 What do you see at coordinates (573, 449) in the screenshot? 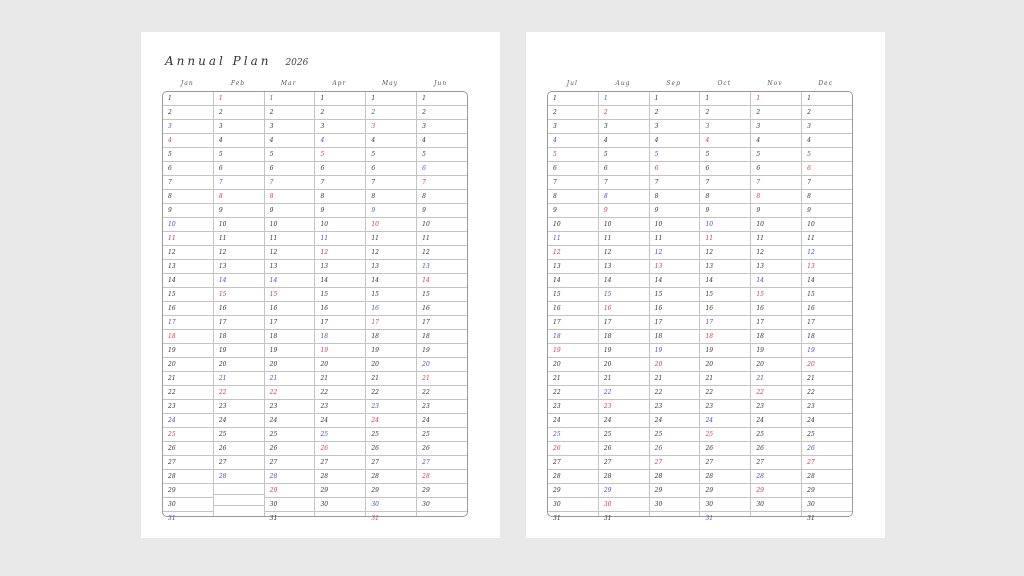
I see `day-cell: 26` at bounding box center [573, 449].